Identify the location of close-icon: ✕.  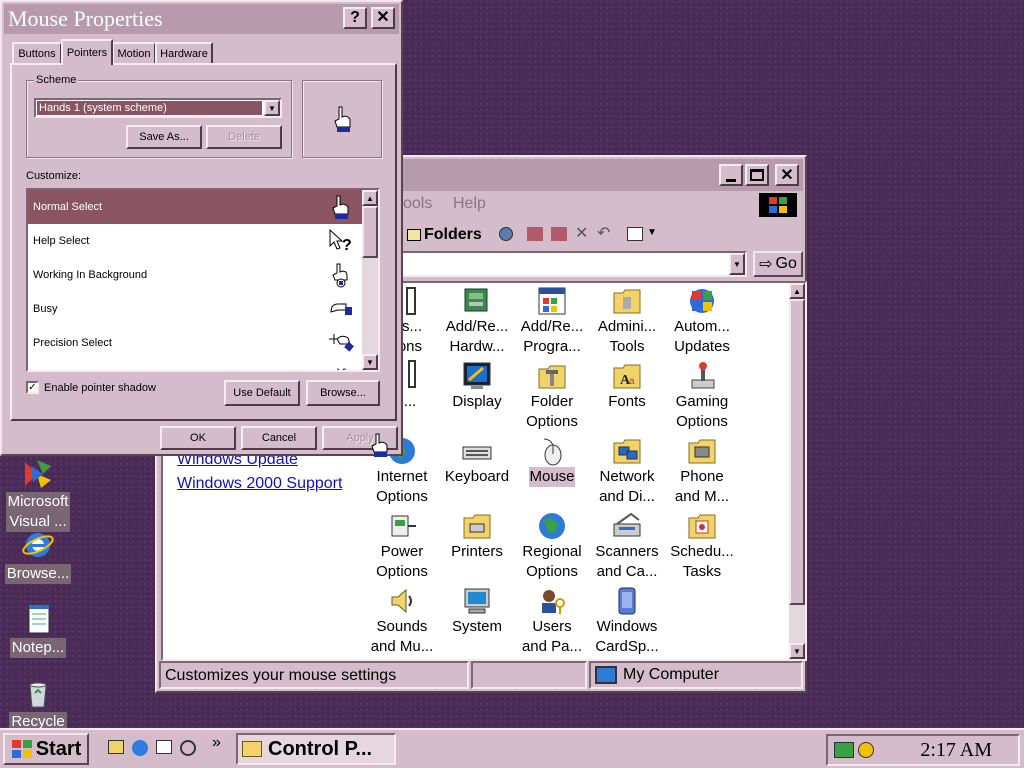
(383, 17).